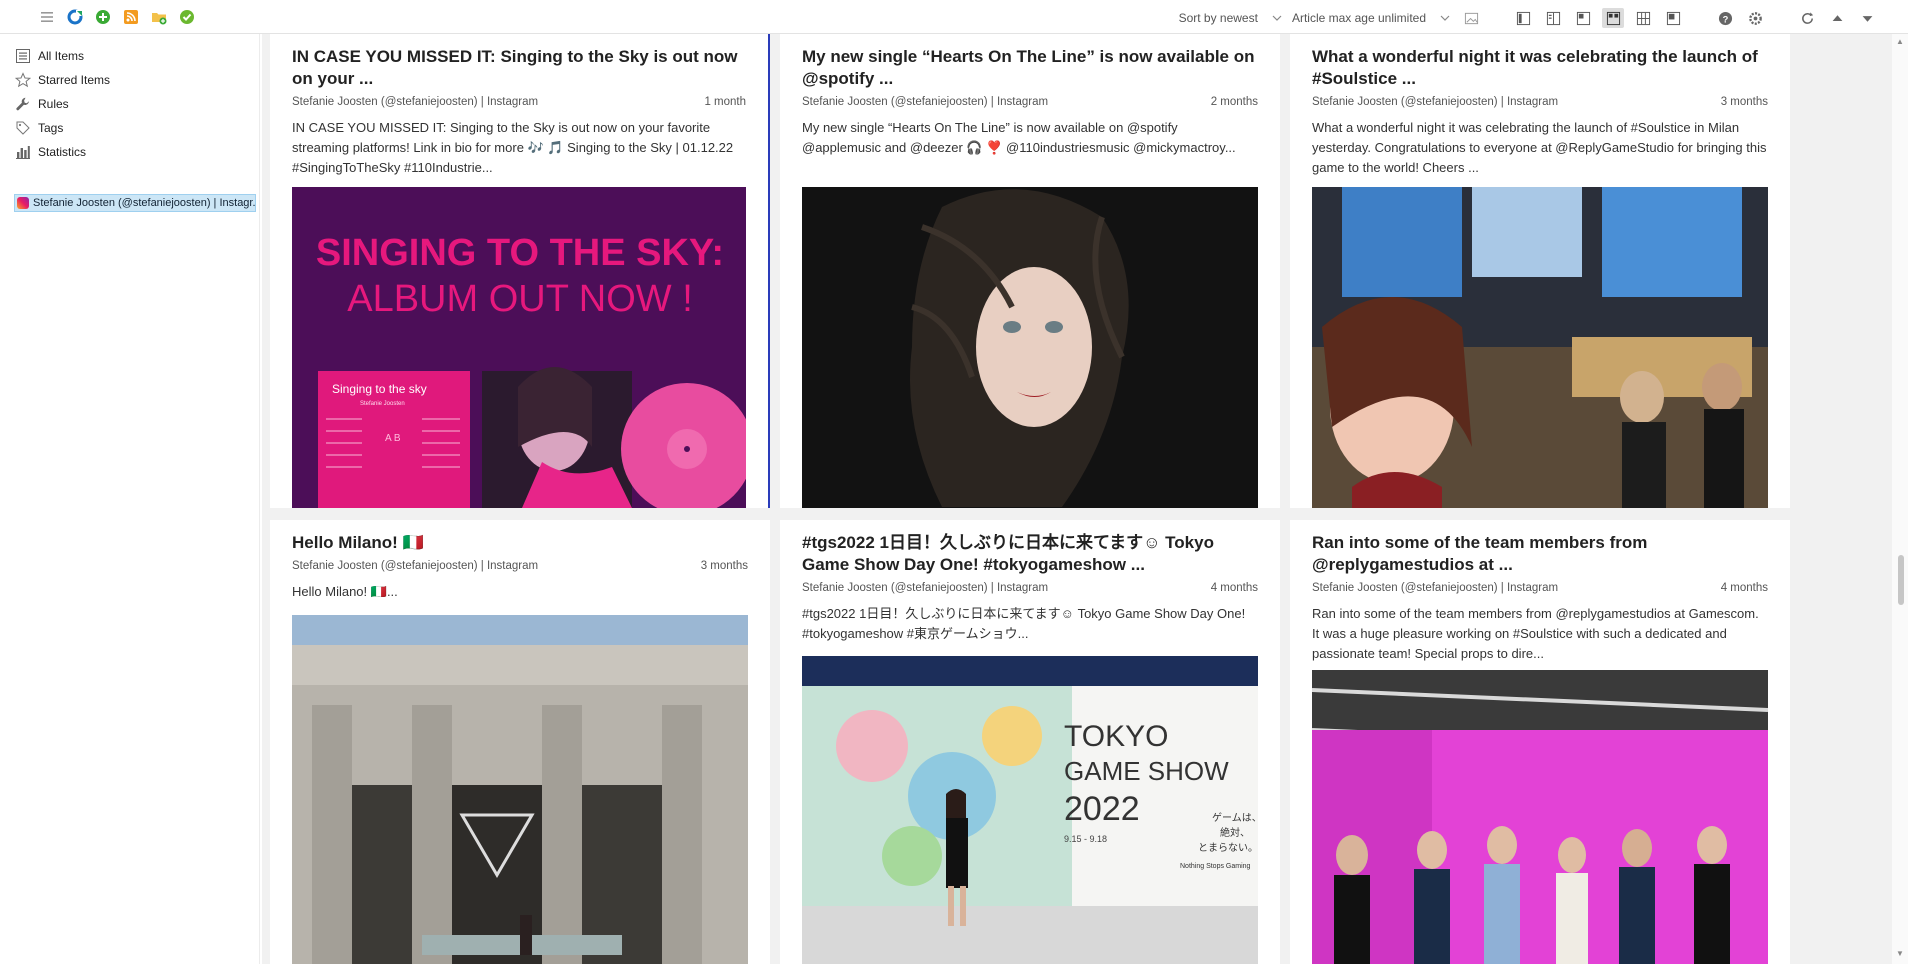 This screenshot has width=1908, height=964. I want to click on tgs-text-jp3: とまらない。, so click(1228, 848).